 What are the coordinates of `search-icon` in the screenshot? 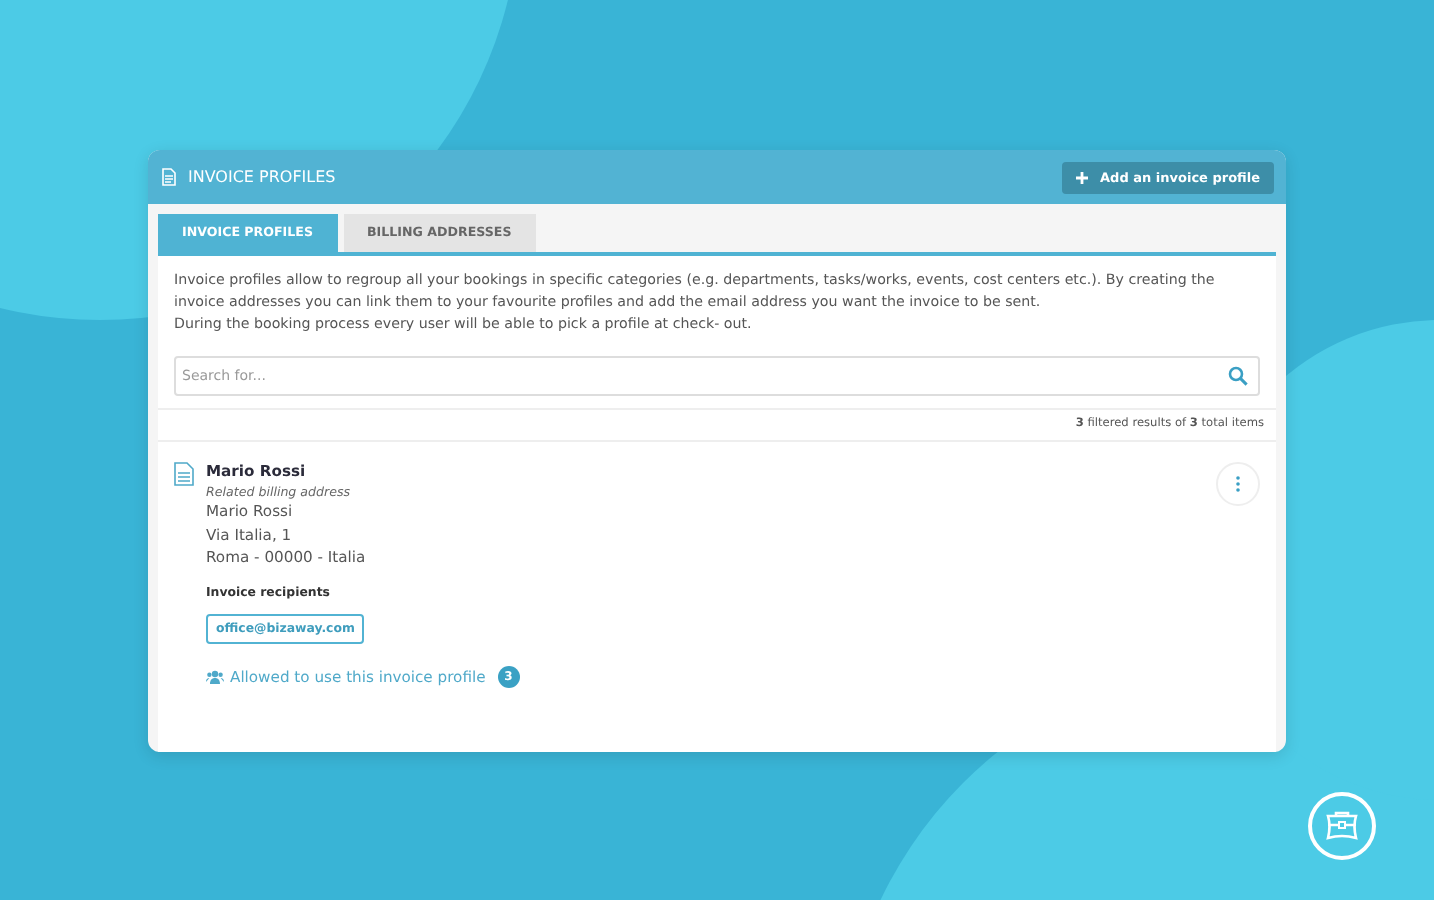 It's located at (1238, 376).